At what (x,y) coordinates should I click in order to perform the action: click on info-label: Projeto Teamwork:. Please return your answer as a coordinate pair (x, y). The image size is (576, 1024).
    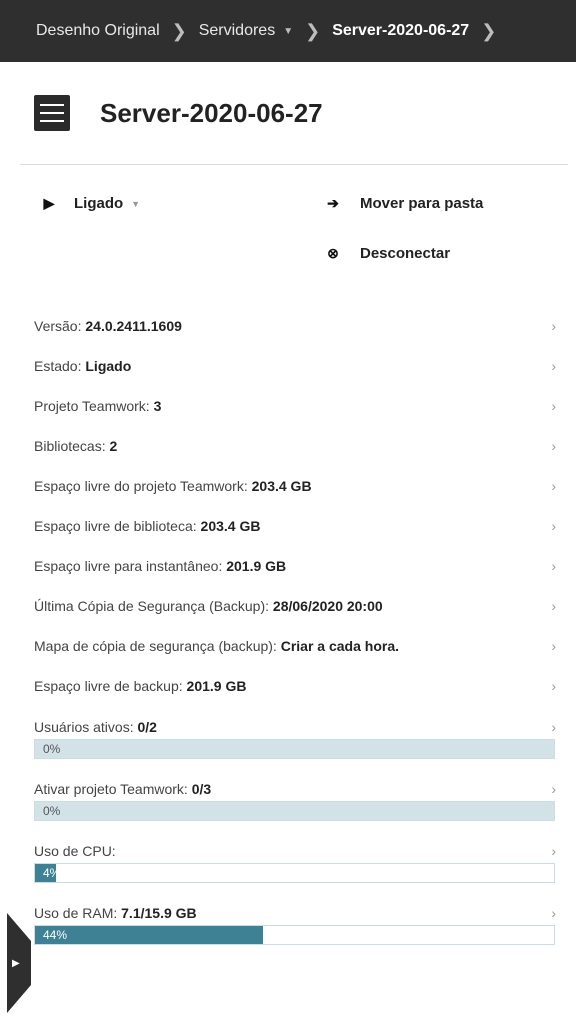
    Looking at the image, I should click on (94, 406).